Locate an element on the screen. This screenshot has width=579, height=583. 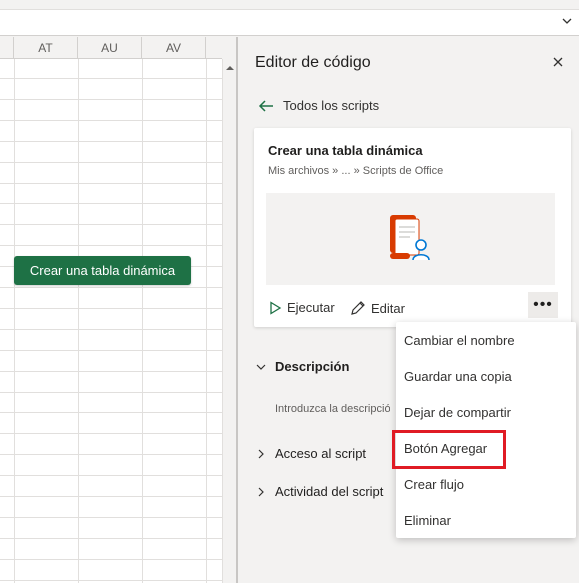
formula-bar is located at coordinates (289, 23).